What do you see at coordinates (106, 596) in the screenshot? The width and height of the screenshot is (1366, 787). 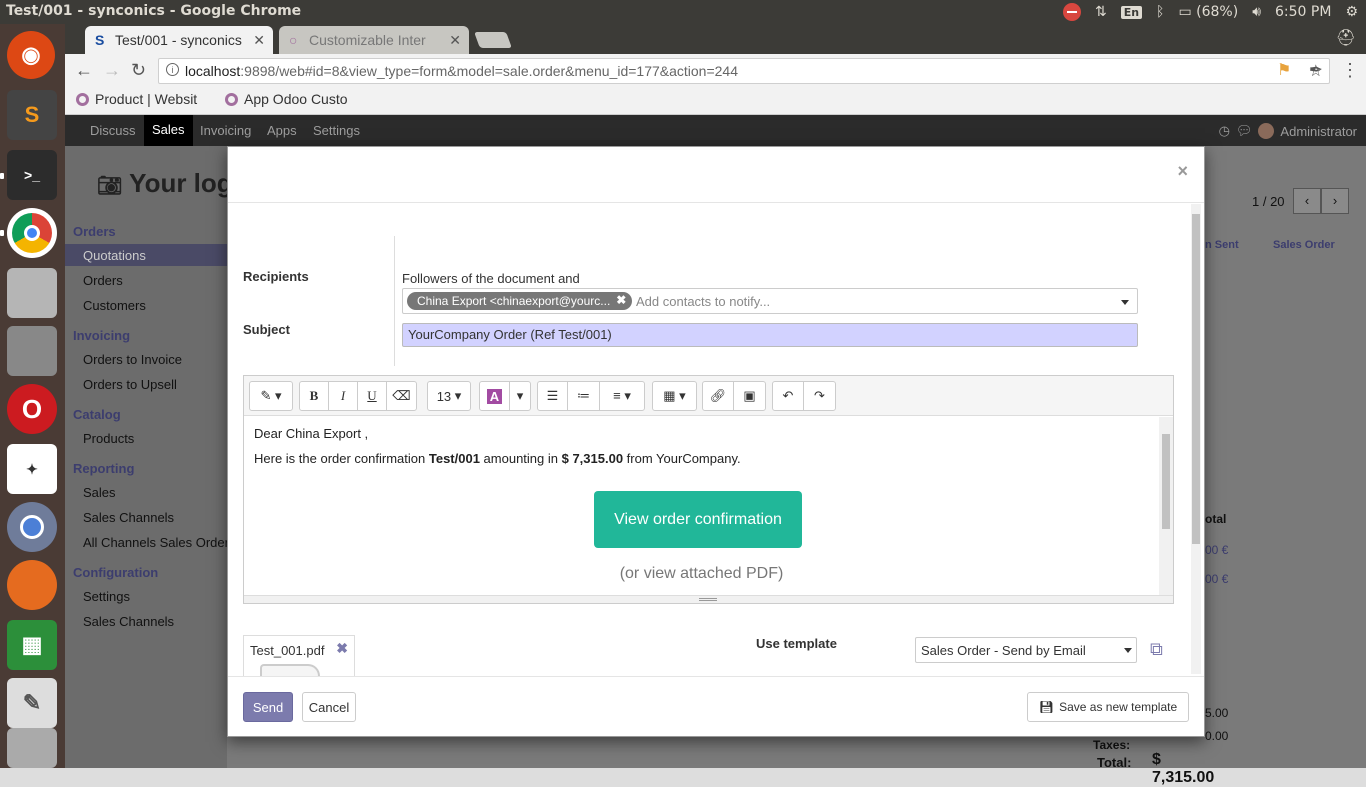 I see `sidebar-item-settings: Settings` at bounding box center [106, 596].